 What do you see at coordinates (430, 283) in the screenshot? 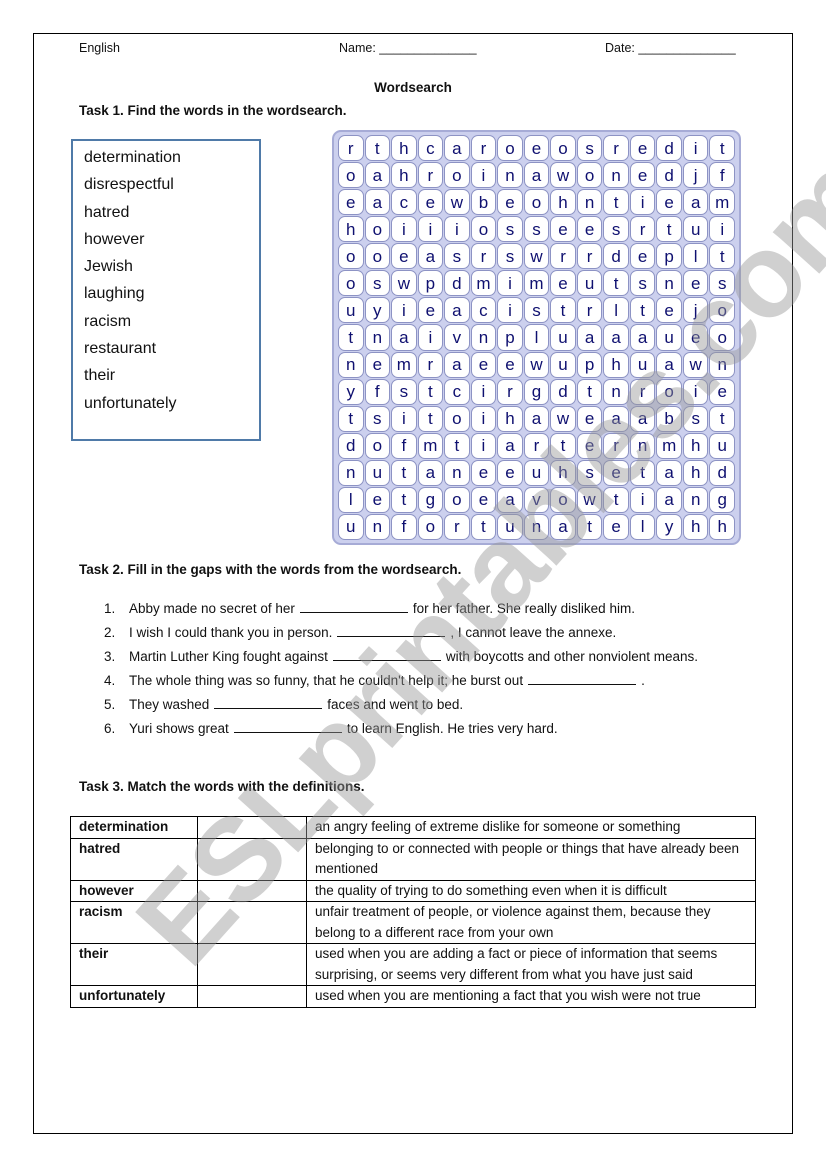
I see `grid-cell: p` at bounding box center [430, 283].